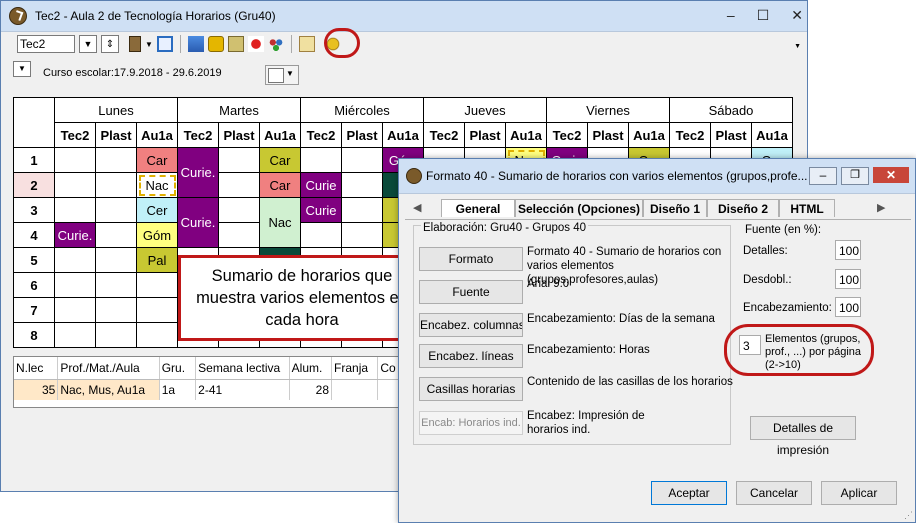  What do you see at coordinates (855, 176) in the screenshot?
I see `dialog-restore-icon: ❐` at bounding box center [855, 176].